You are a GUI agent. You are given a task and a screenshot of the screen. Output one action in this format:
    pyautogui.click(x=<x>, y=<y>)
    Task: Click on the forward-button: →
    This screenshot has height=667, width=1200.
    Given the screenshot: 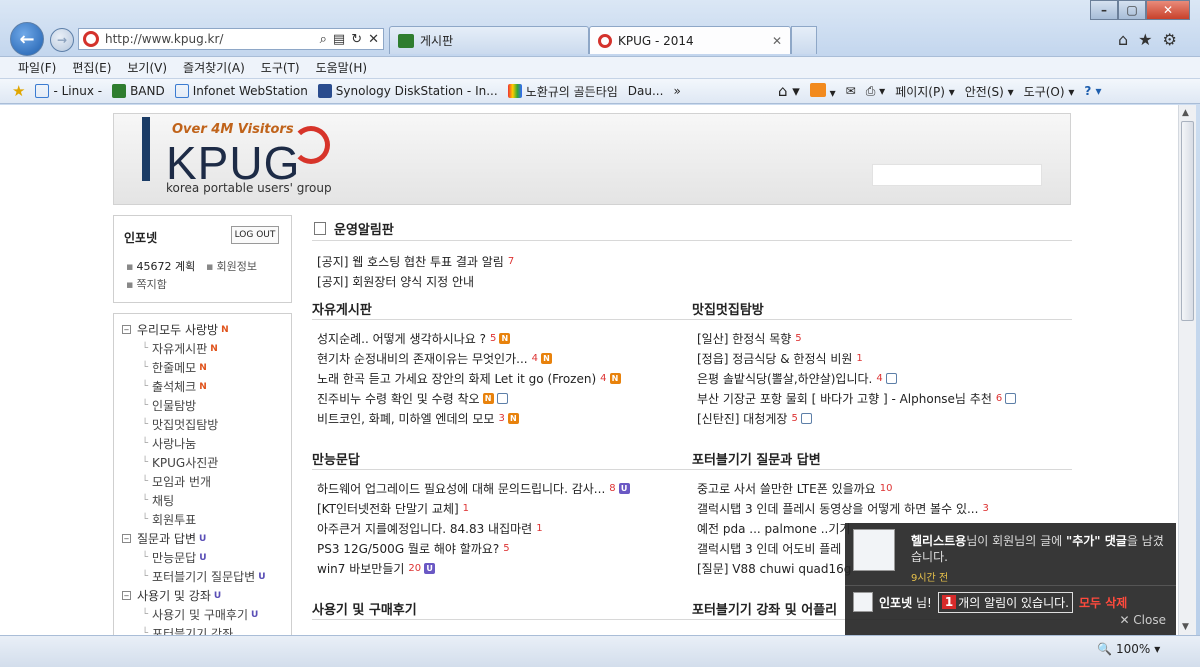 What is the action you would take?
    pyautogui.click(x=62, y=40)
    